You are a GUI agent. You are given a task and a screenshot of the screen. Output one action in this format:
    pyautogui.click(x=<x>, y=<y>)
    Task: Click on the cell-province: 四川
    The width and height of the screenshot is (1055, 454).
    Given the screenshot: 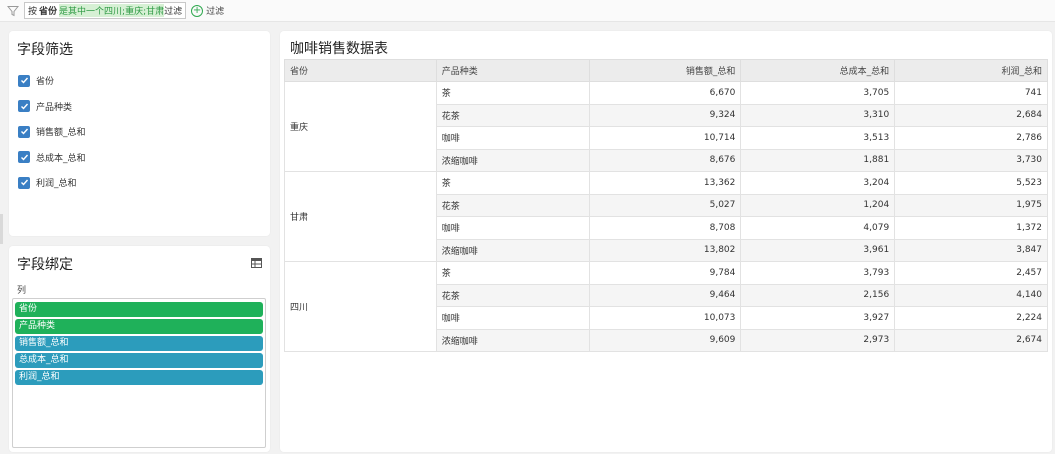 What is the action you would take?
    pyautogui.click(x=360, y=306)
    